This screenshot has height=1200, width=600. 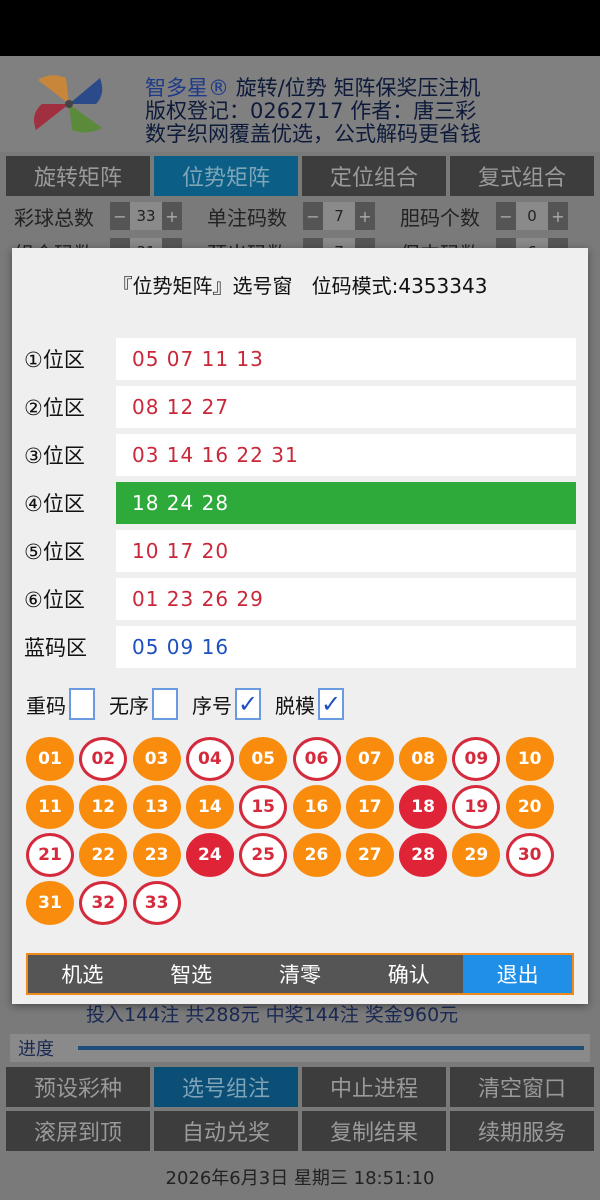 I want to click on number-ball-17: 17, so click(x=369, y=807).